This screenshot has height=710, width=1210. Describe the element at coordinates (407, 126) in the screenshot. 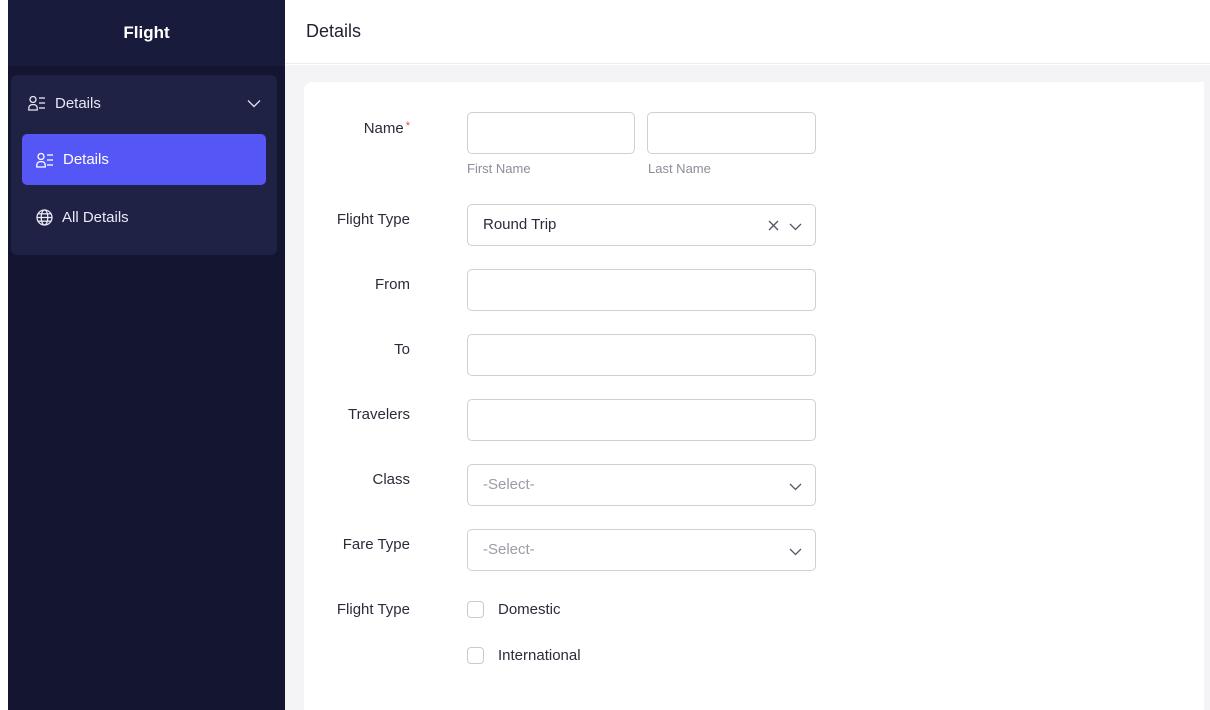

I see `required-mark: *` at that location.